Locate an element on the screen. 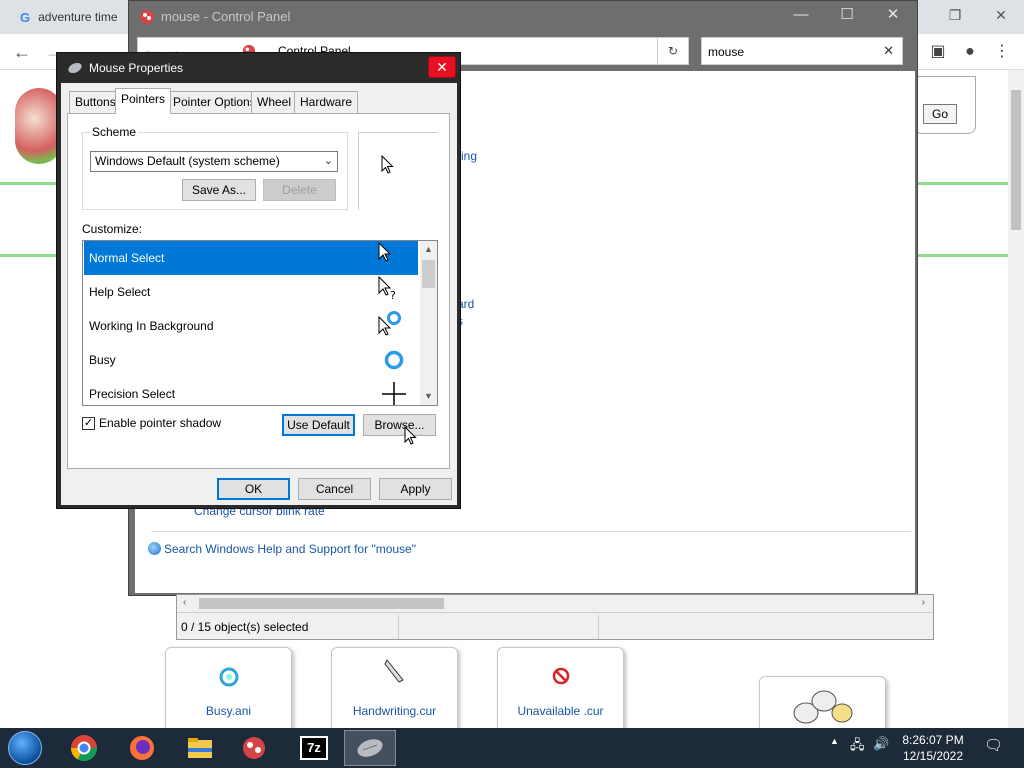 This screenshot has height=768, width=1024. delete-button: Delete is located at coordinates (299, 190).